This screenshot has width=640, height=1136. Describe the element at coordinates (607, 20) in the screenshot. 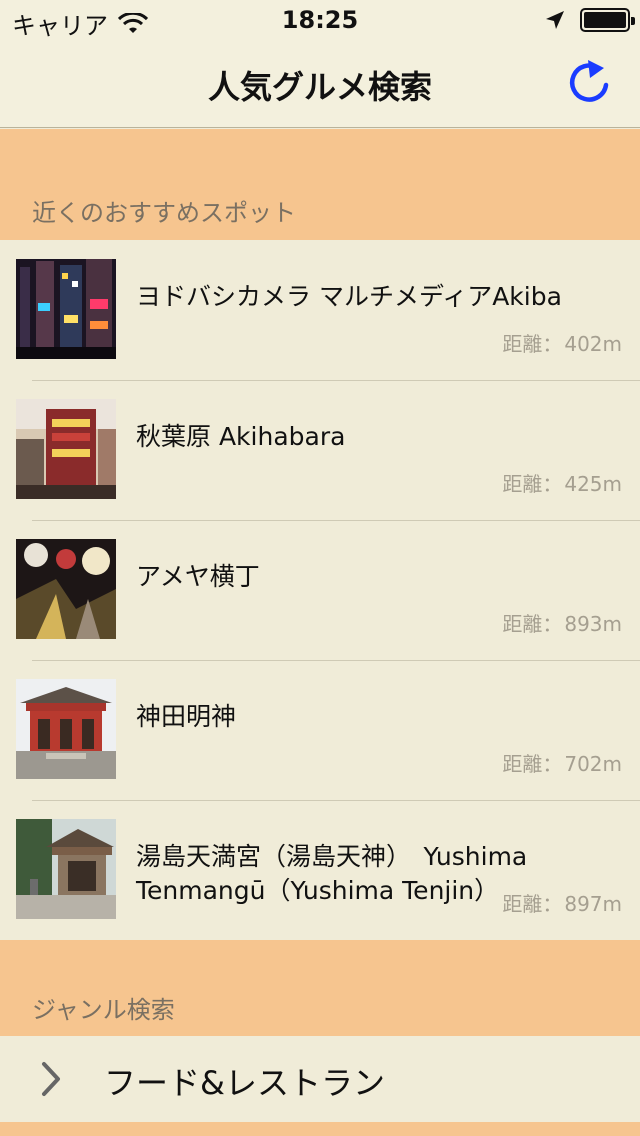

I see `battery-icon` at that location.